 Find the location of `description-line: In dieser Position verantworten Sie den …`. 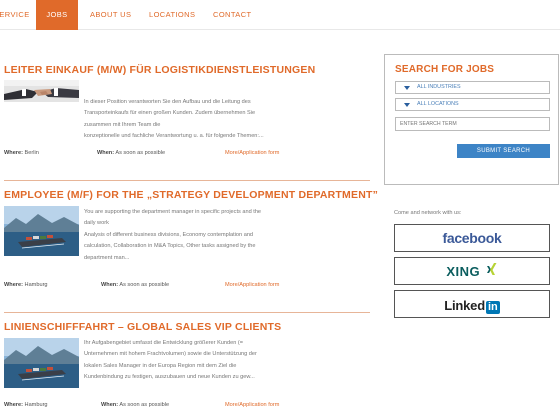

description-line: In dieser Position verantworten Sie den … is located at coordinates (167, 102).